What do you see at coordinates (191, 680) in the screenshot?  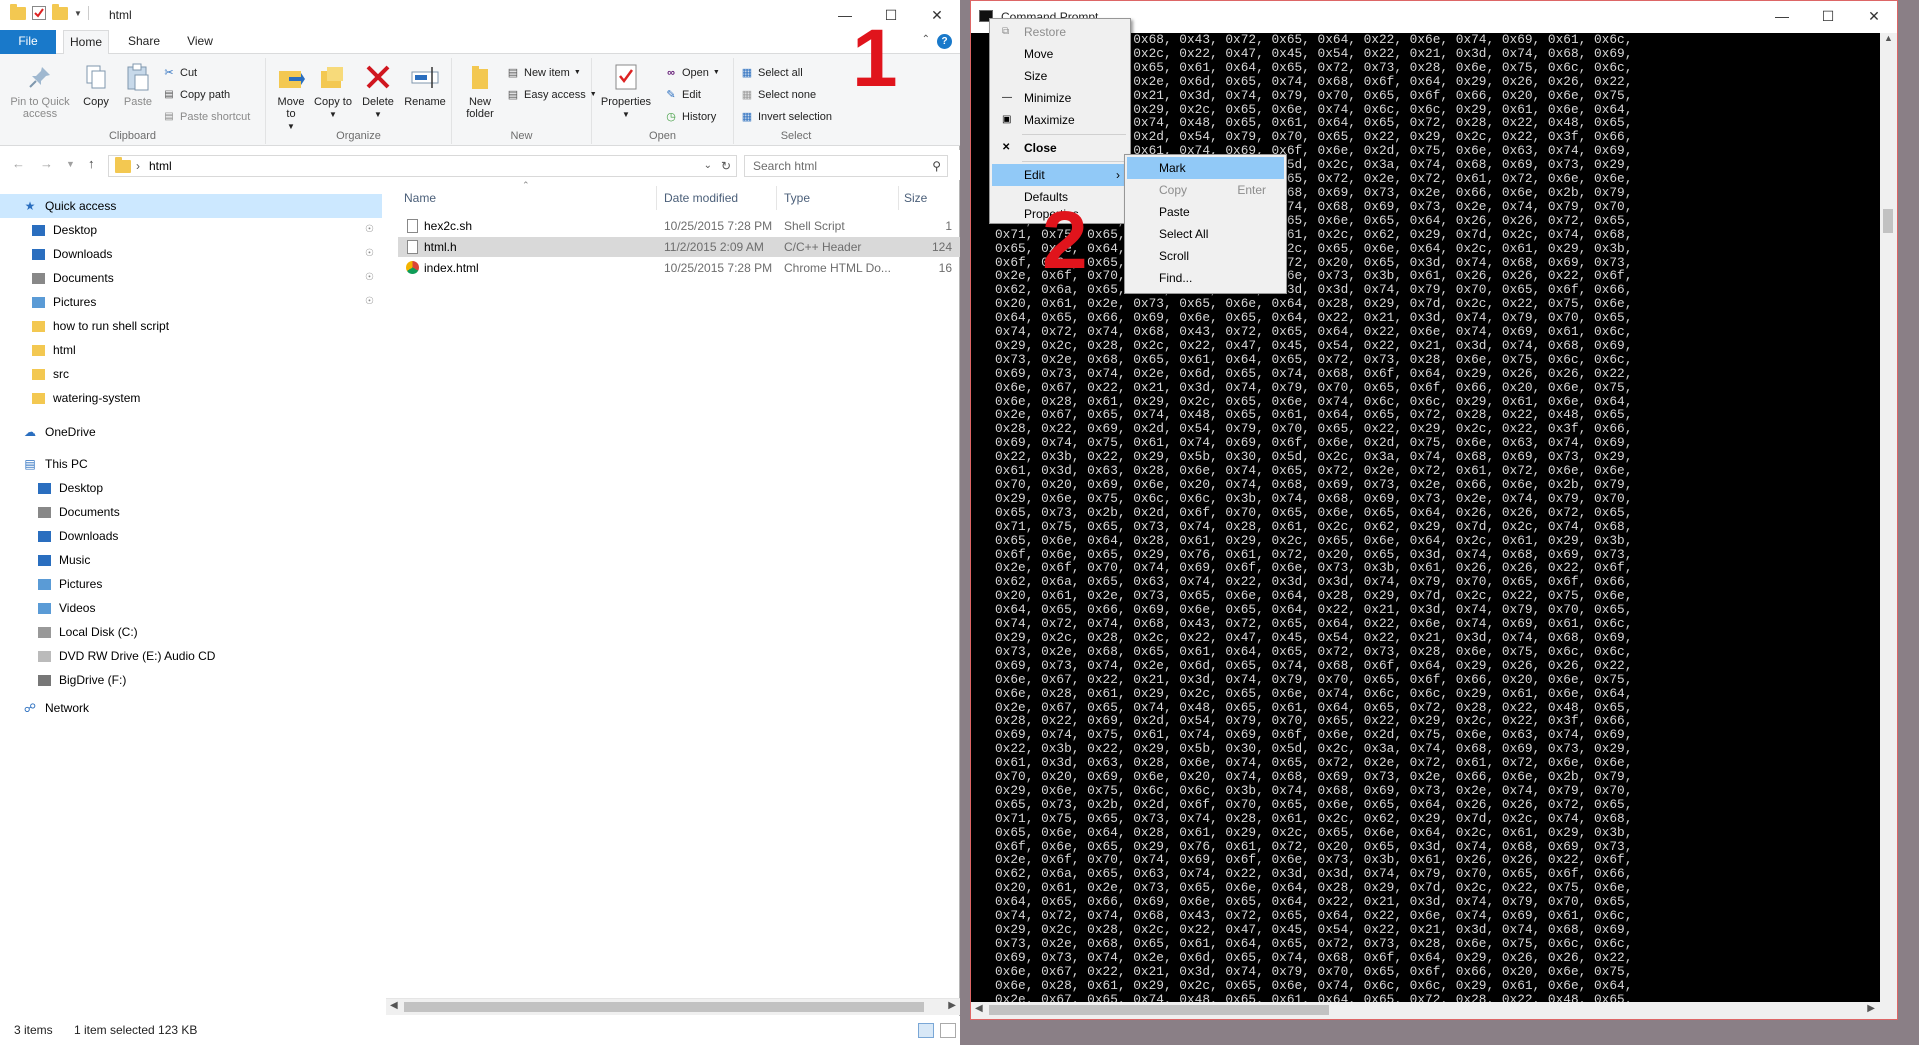 I see `this-pc-item: BigDrive (F:)` at bounding box center [191, 680].